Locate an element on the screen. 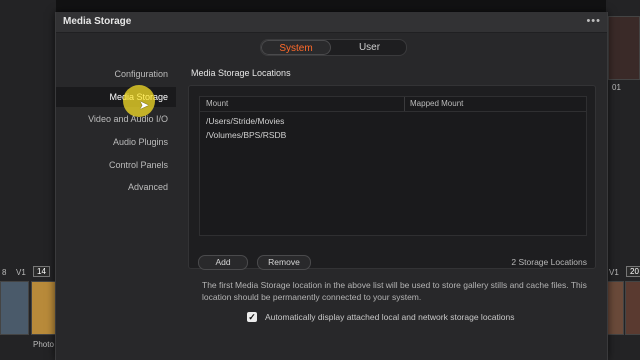  sidebar-item-audio-plugins: Audio Plugins is located at coordinates (116, 142).